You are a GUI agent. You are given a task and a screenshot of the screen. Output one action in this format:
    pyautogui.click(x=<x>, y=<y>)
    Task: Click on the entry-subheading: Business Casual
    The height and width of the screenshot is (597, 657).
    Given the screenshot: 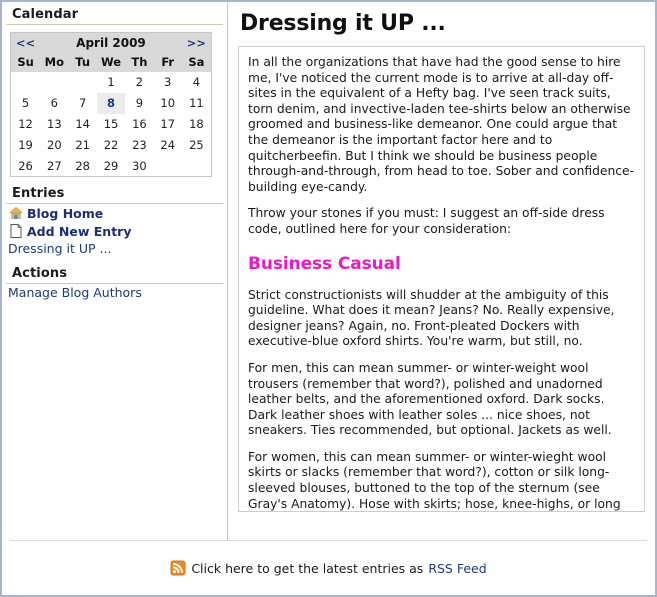 What is the action you would take?
    pyautogui.click(x=324, y=263)
    